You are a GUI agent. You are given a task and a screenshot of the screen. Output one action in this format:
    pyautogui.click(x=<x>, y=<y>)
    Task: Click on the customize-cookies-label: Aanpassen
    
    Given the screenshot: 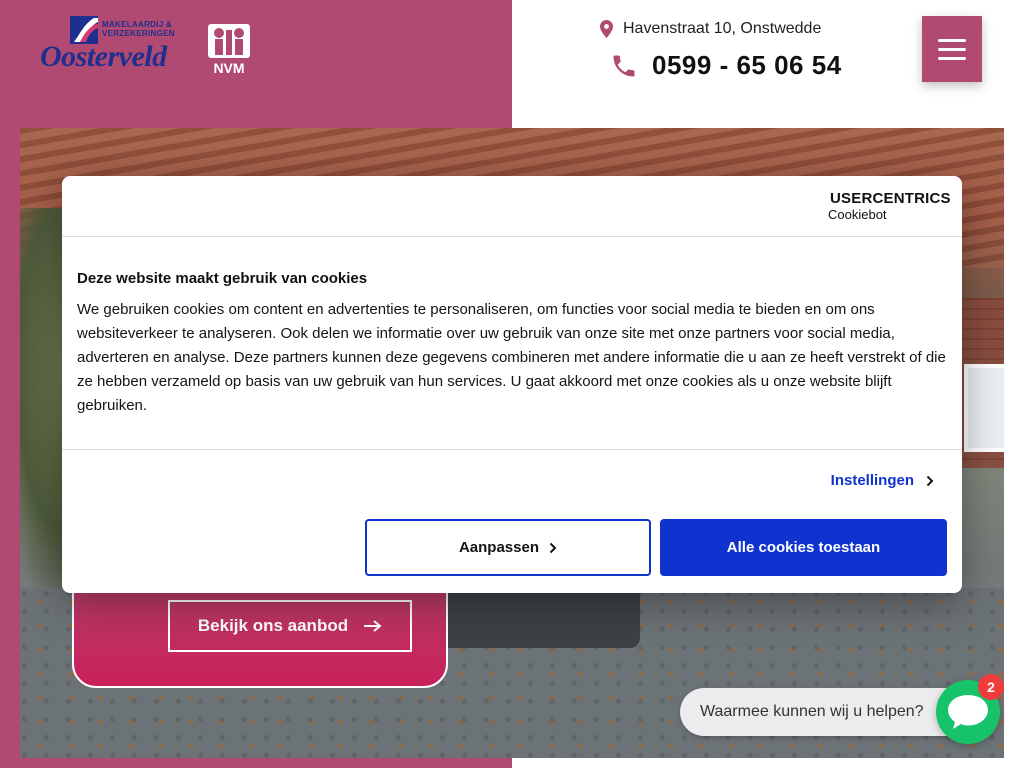 What is the action you would take?
    pyautogui.click(x=499, y=547)
    